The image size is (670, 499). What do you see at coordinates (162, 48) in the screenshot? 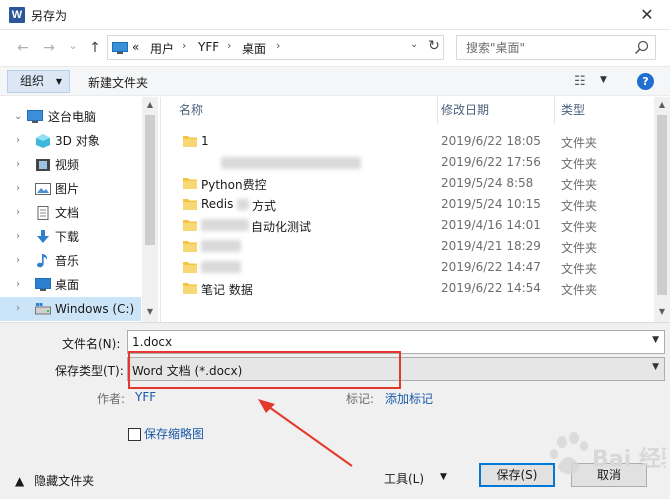
I see `breadcrumb-users: 用户` at bounding box center [162, 48].